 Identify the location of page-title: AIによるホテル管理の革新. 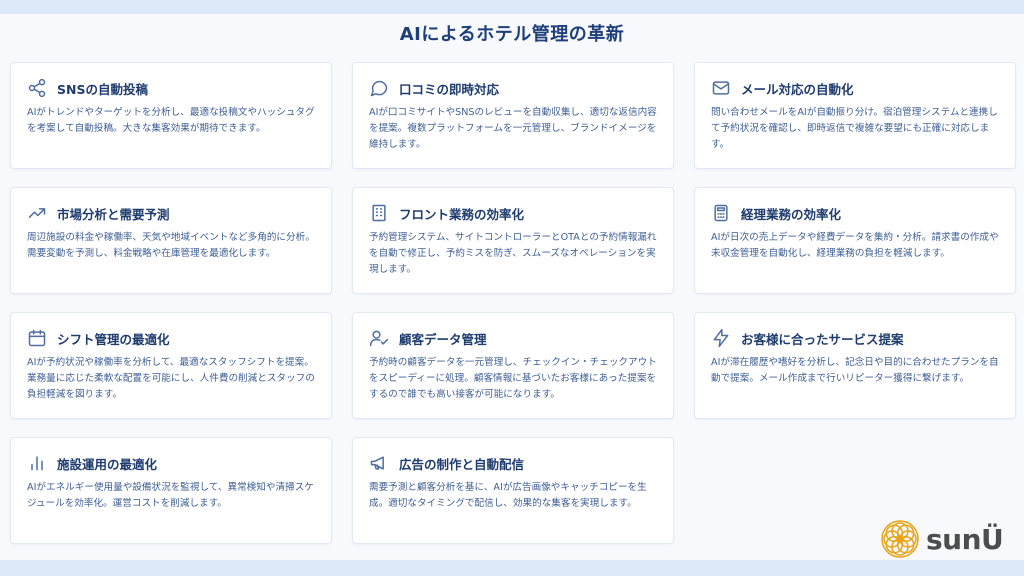
(512, 34).